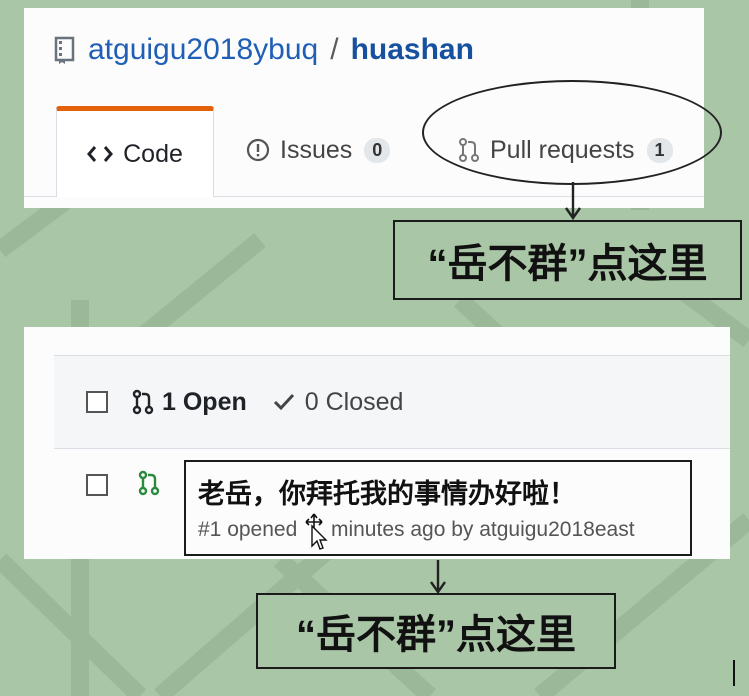  I want to click on code-icon, so click(100, 154).